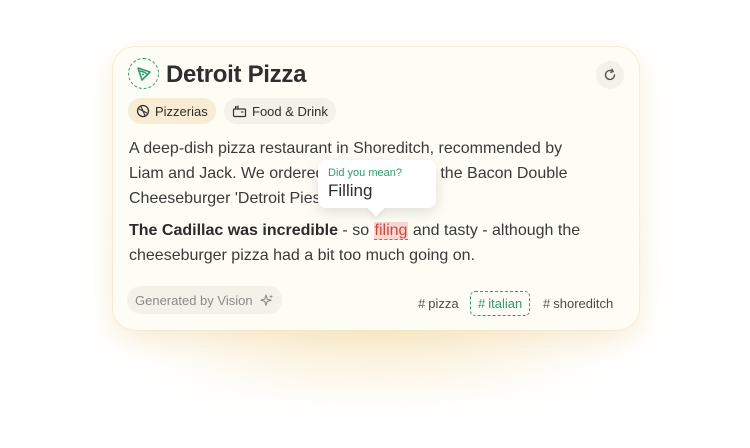 The width and height of the screenshot is (750, 448). I want to click on refresh-button, so click(610, 75).